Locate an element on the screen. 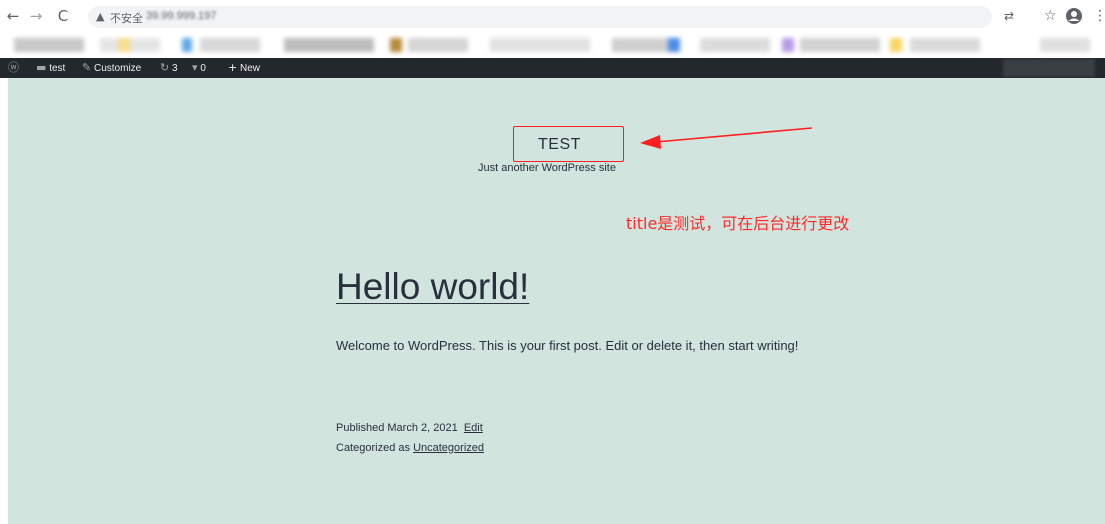 The width and height of the screenshot is (1105, 524). post-category-line: Categorized as Uncategorized is located at coordinates (410, 448).